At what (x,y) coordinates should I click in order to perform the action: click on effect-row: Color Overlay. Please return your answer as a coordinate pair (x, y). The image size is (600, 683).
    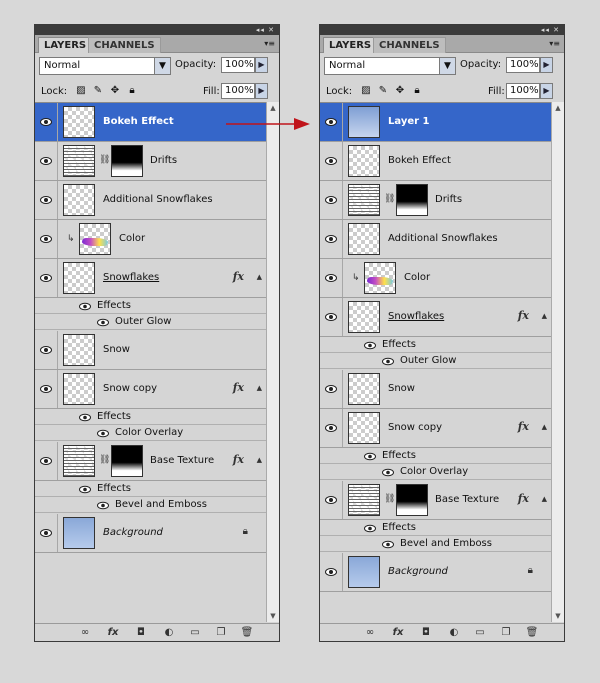
    Looking at the image, I should click on (435, 472).